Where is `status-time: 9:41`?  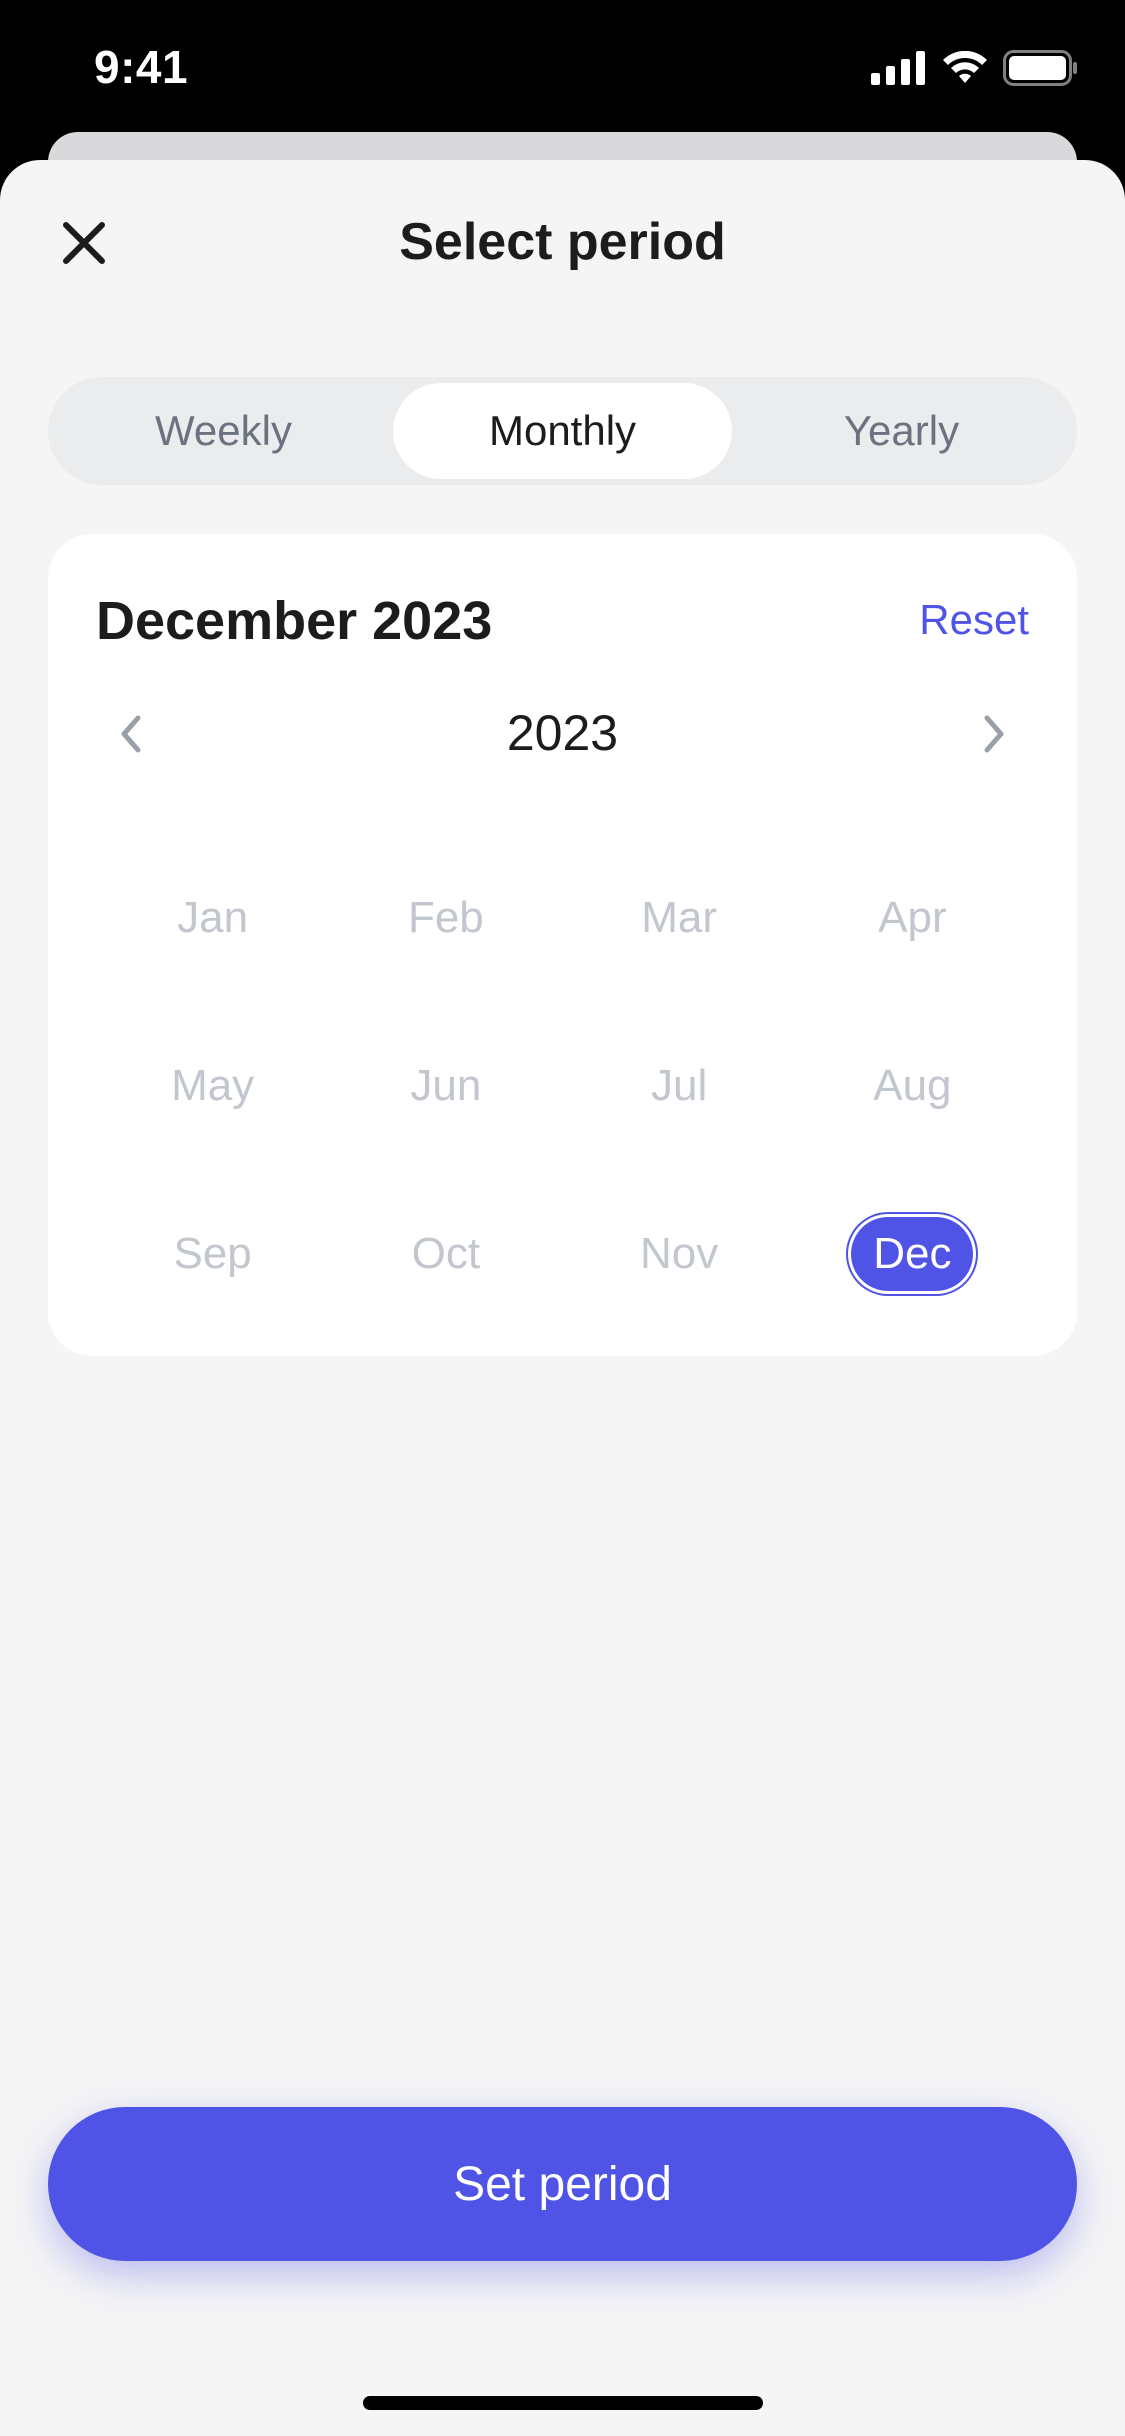
status-time: 9:41 is located at coordinates (141, 67).